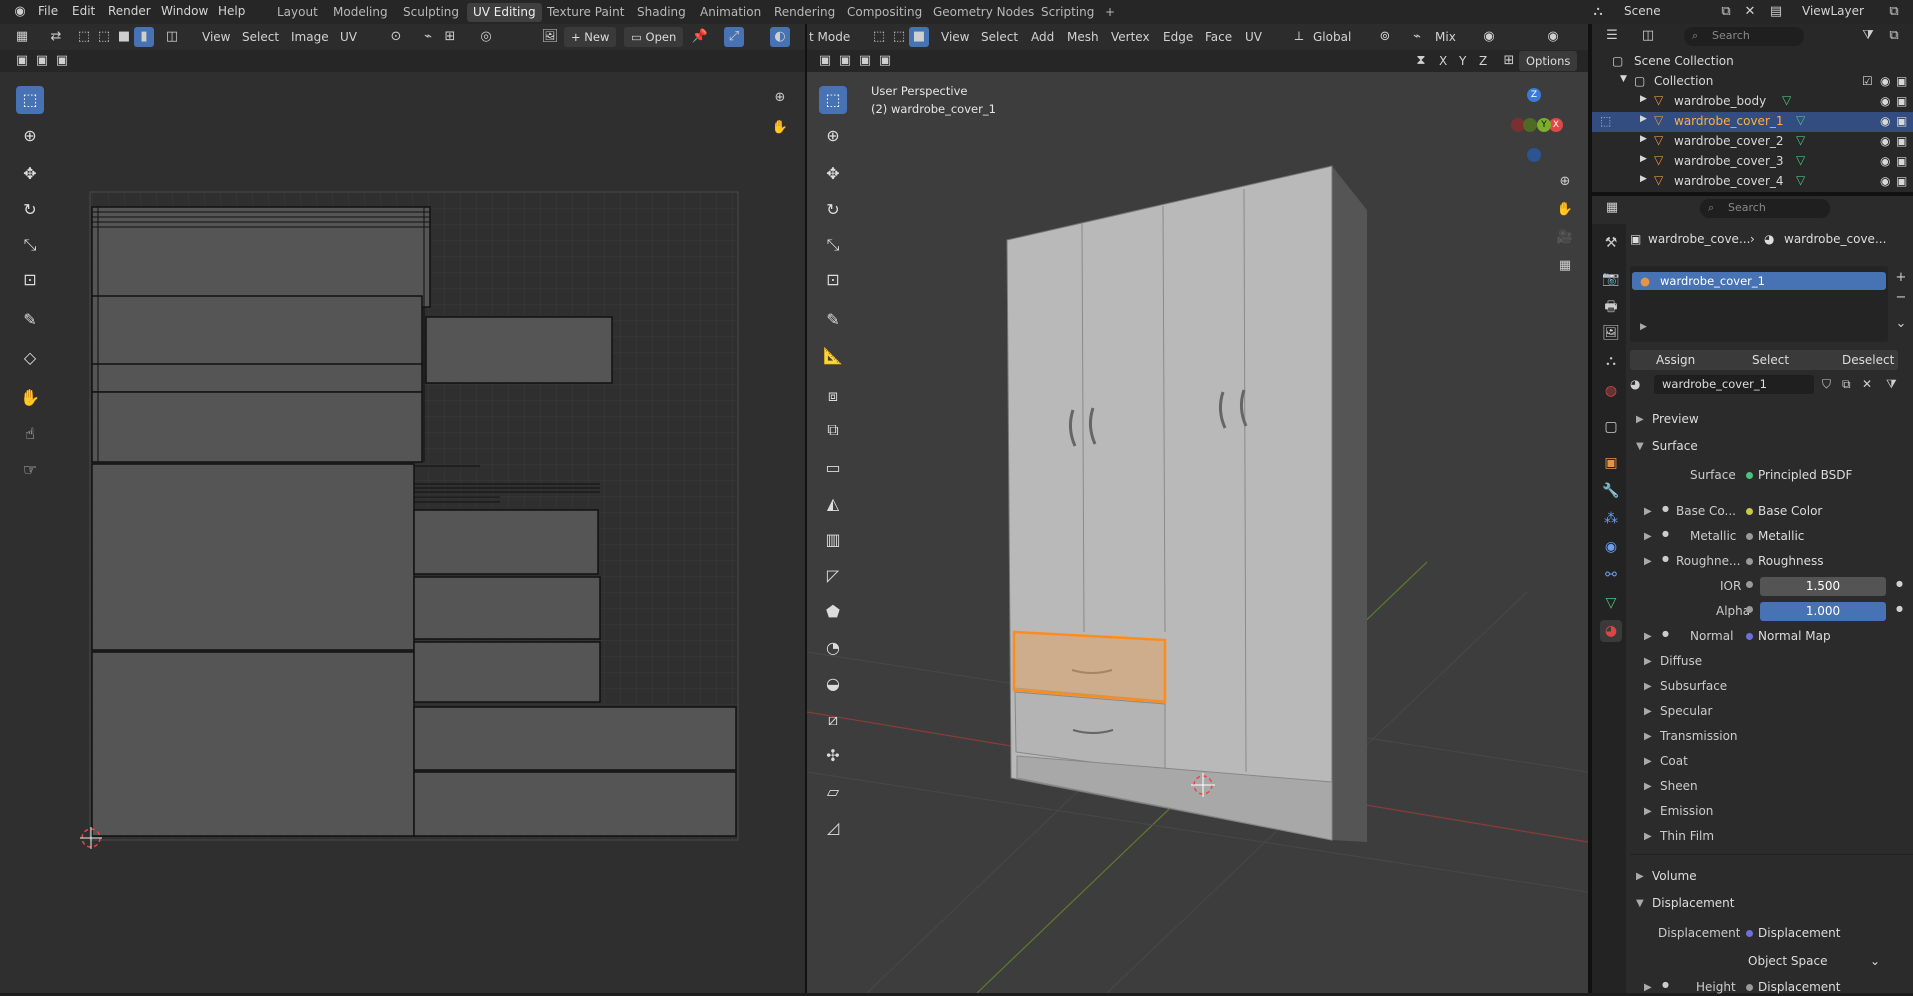  I want to click on edge-select-icon: ⬚, so click(104, 37).